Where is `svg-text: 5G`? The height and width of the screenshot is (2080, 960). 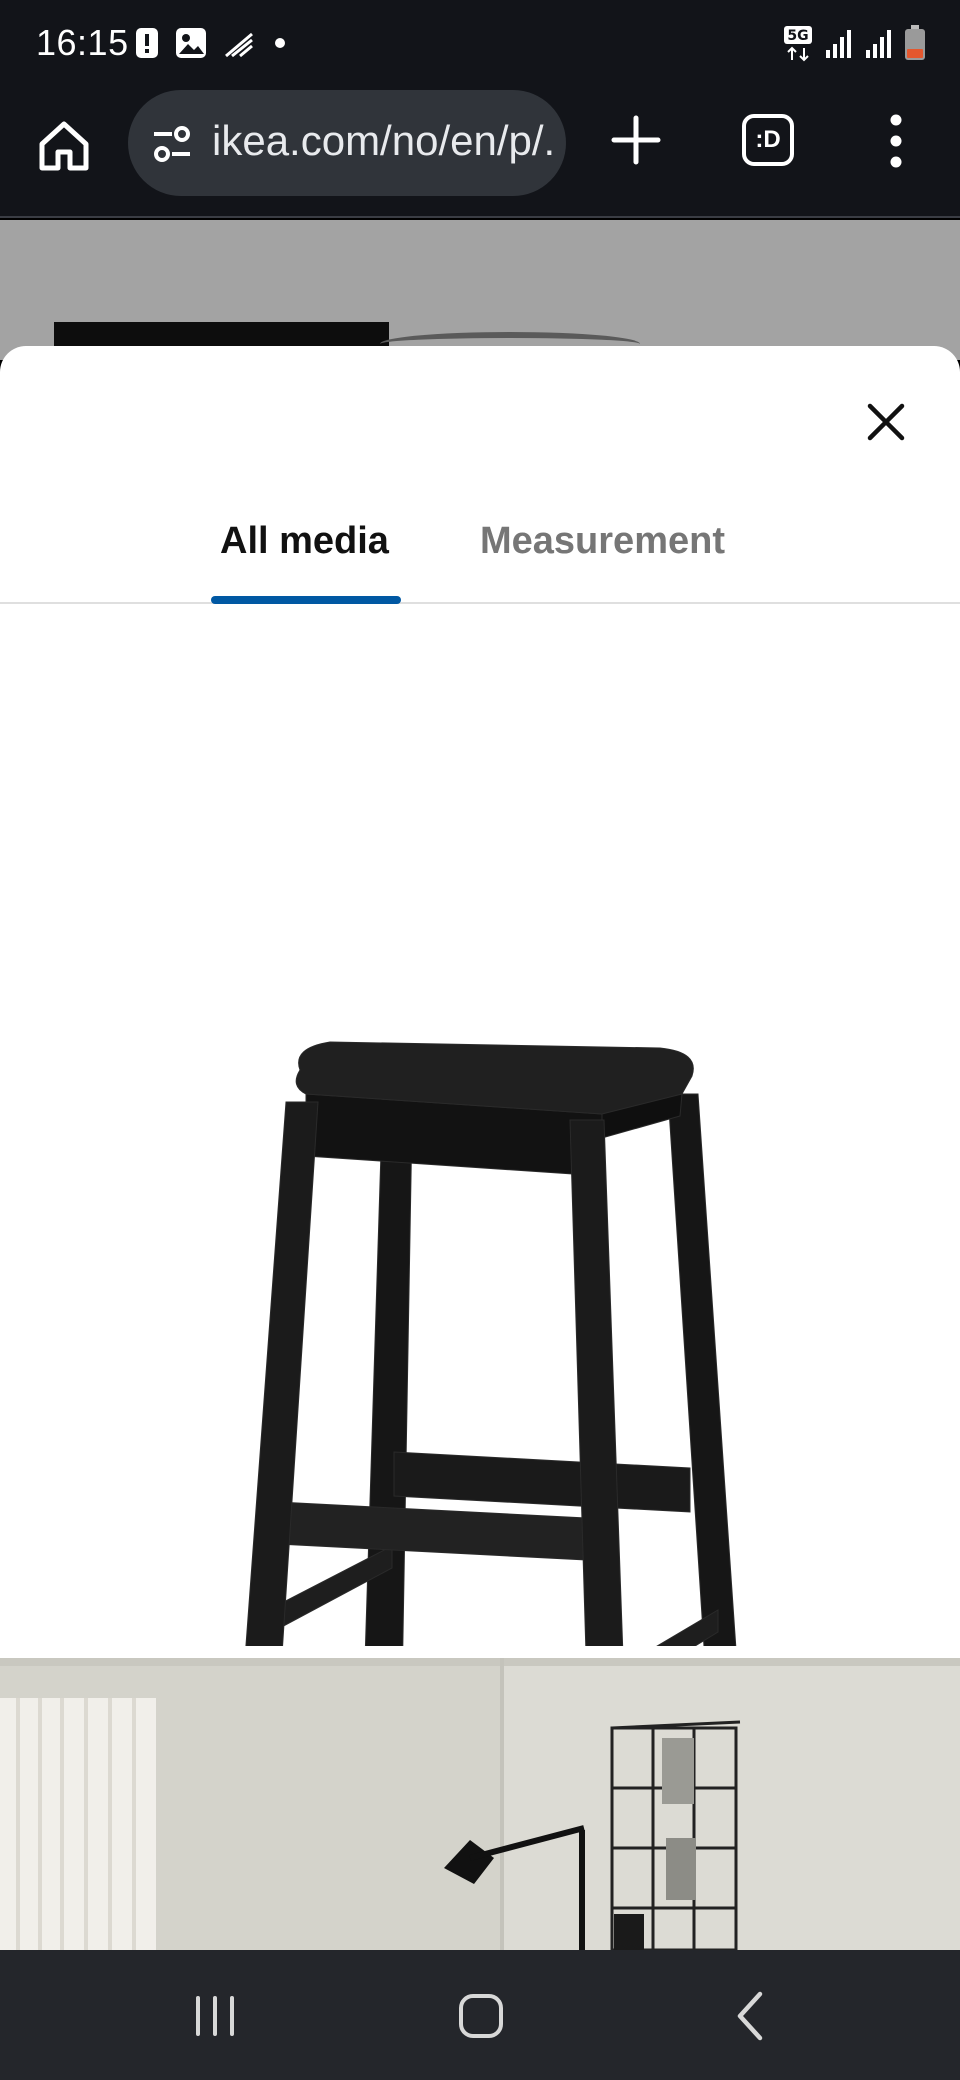
svg-text: 5G is located at coordinates (797, 36).